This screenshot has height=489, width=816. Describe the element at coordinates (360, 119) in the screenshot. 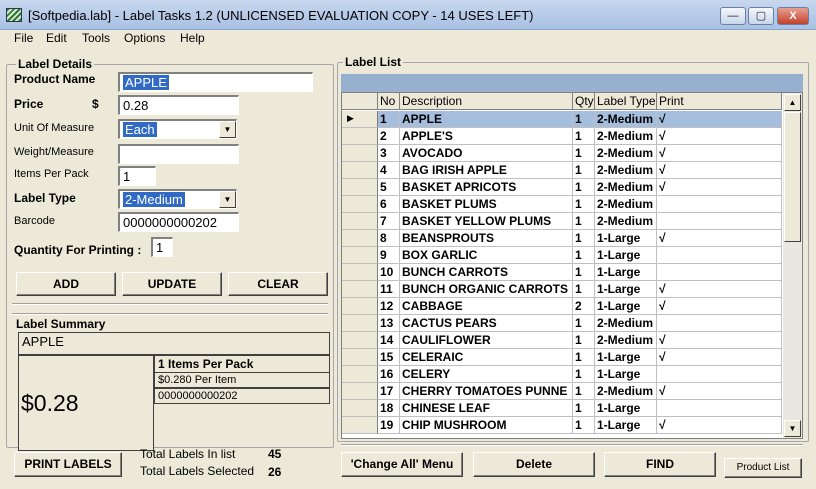

I see `row-selector: ▶` at that location.